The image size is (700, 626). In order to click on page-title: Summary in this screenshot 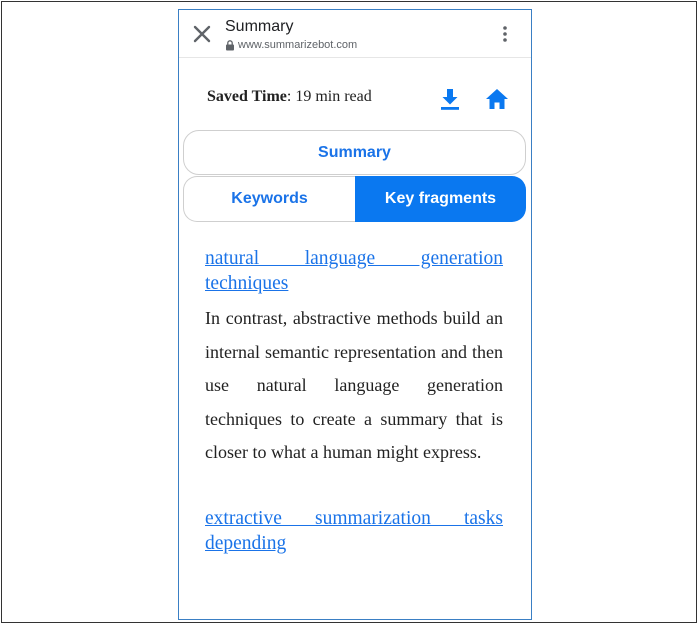, I will do `click(259, 26)`.